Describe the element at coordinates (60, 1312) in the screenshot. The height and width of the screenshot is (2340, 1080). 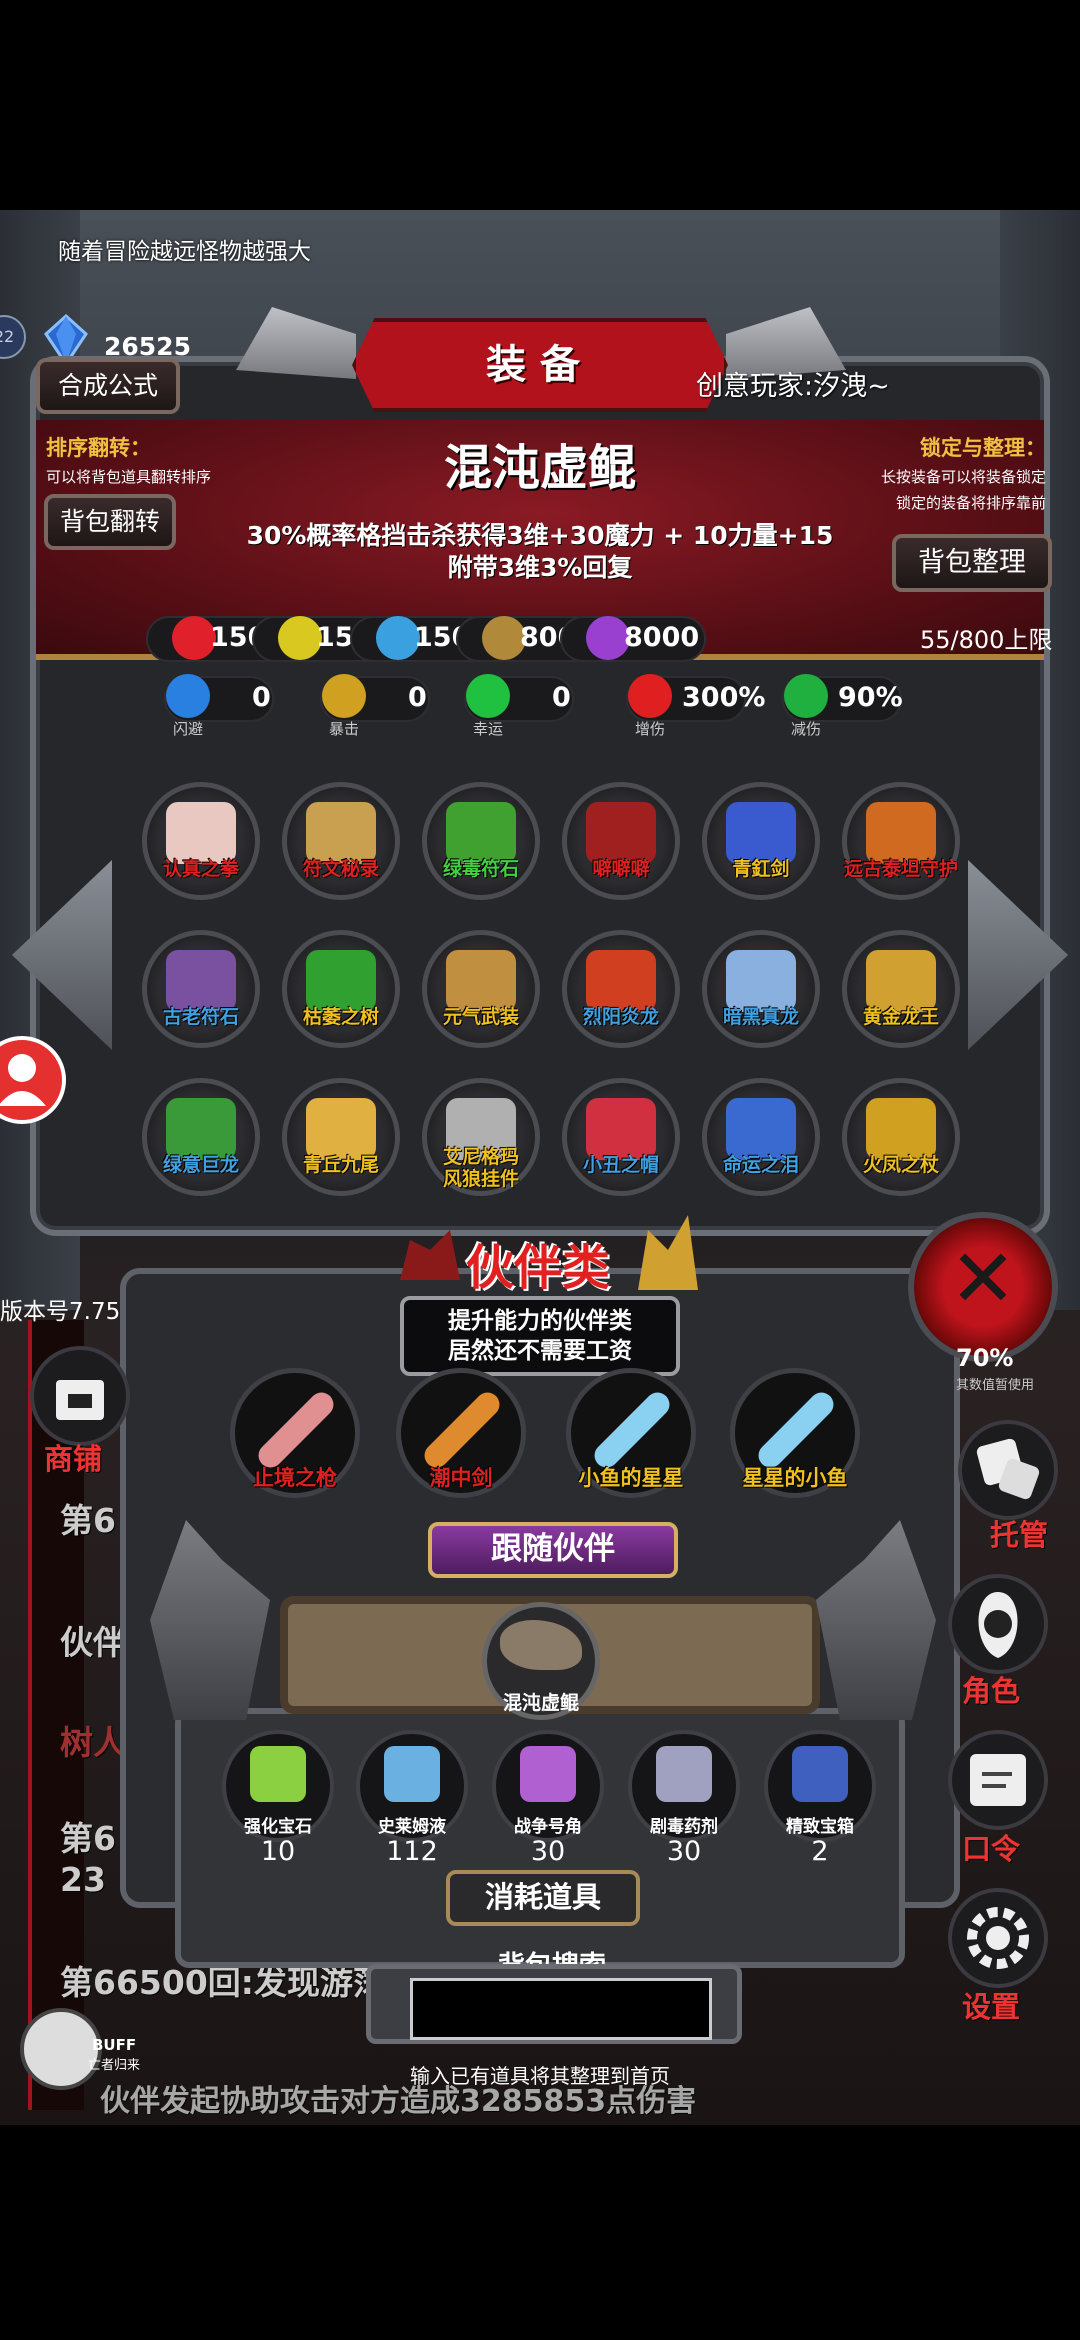
I see `version-label: 版本号7.75` at that location.